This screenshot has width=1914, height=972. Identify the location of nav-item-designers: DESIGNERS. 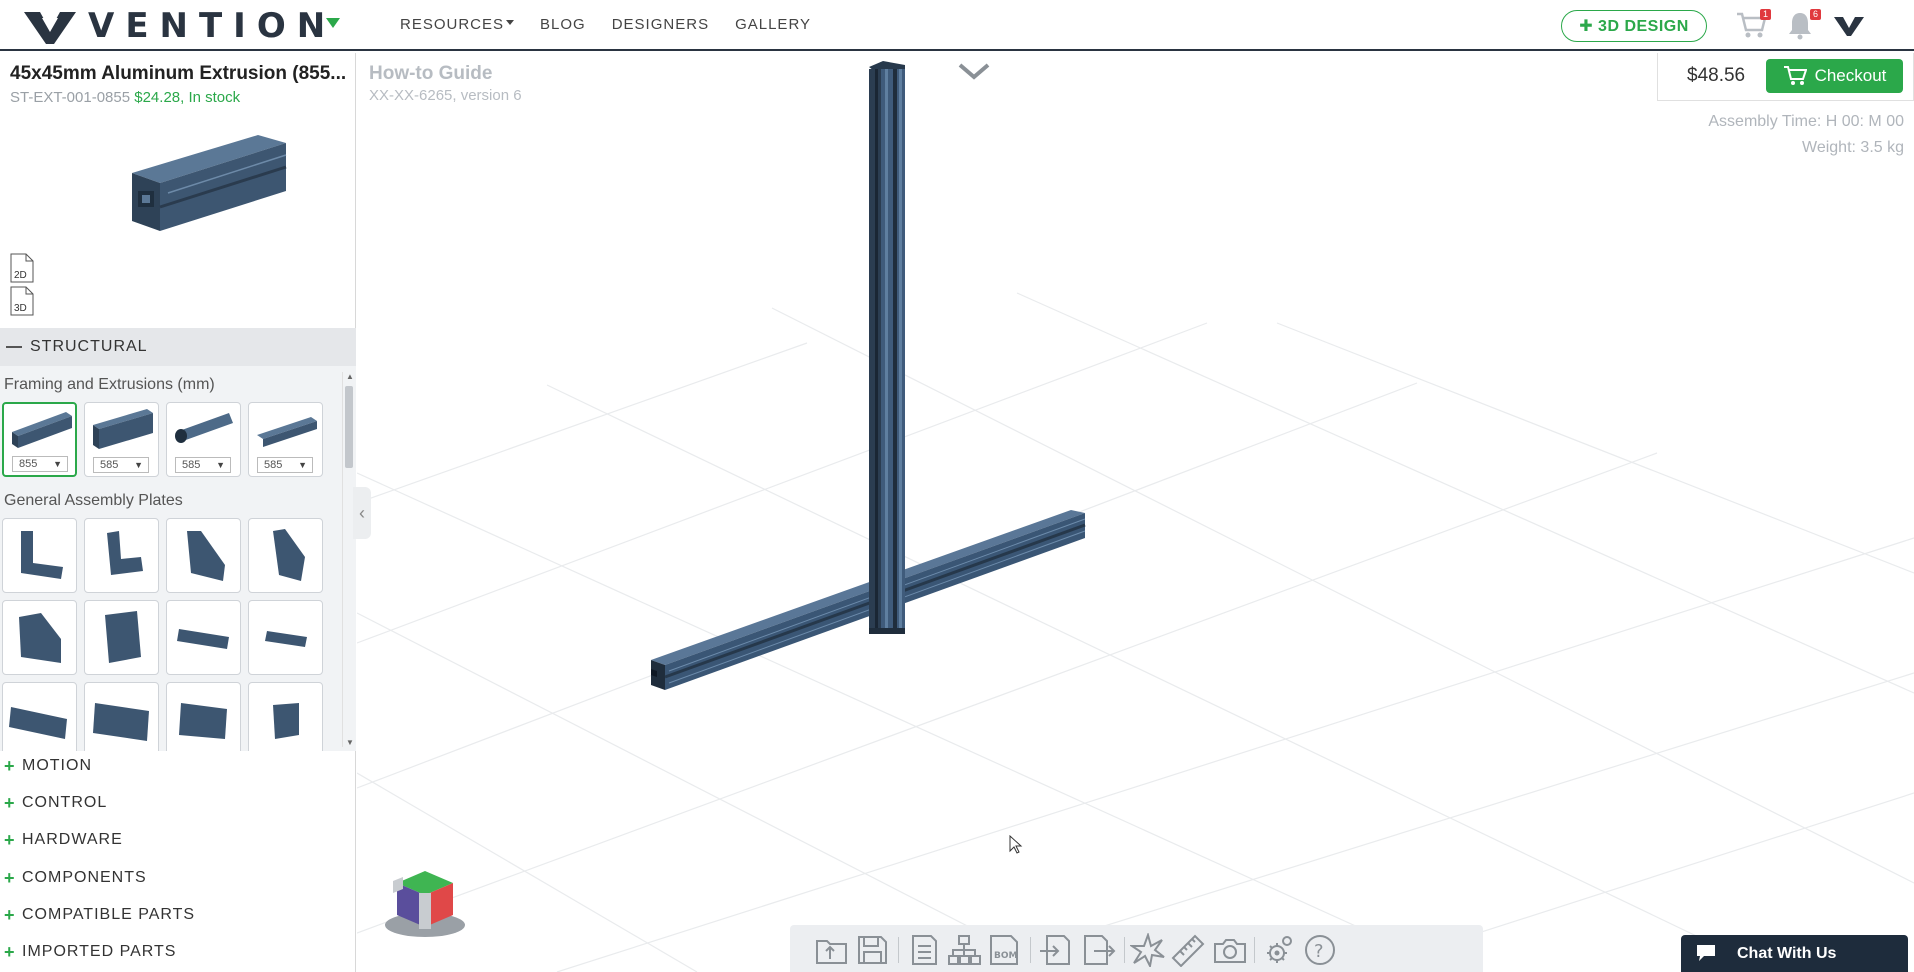
(660, 24).